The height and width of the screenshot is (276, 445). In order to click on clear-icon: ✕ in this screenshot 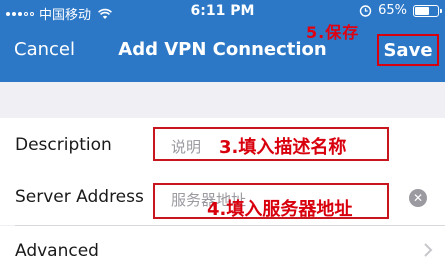, I will do `click(418, 198)`.